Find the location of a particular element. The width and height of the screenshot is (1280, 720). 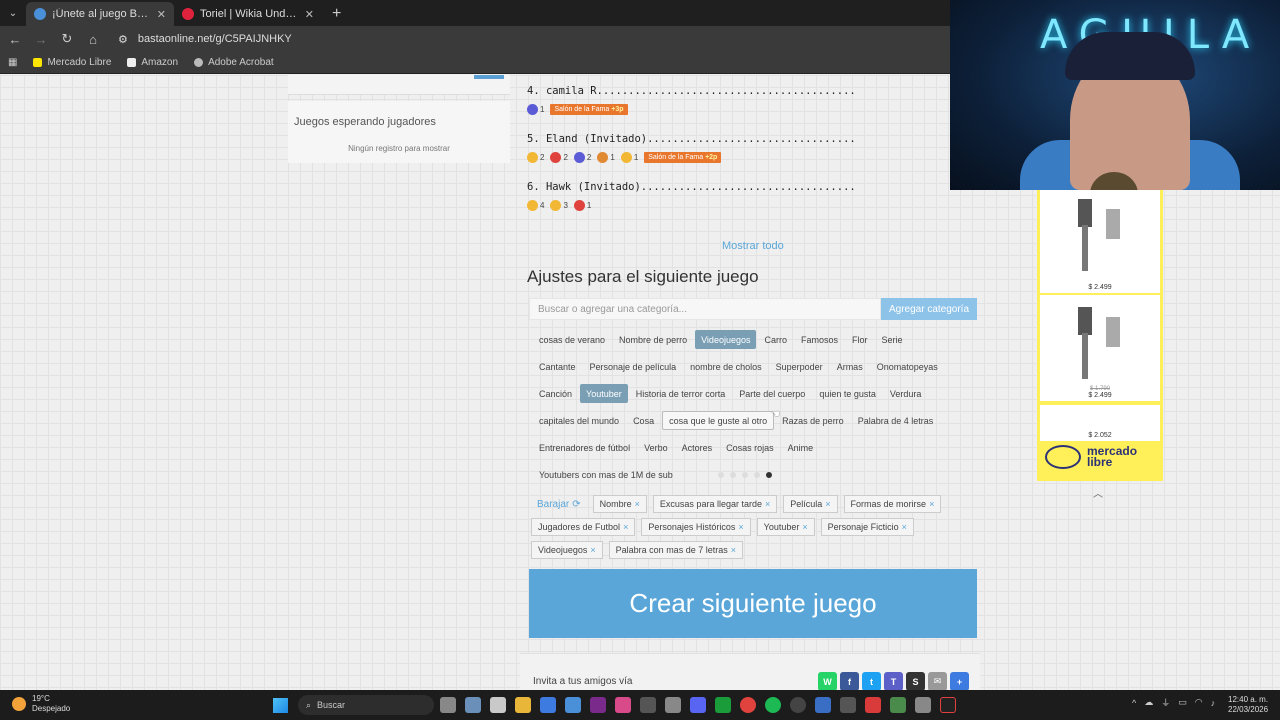

spotify-icon is located at coordinates (773, 705).